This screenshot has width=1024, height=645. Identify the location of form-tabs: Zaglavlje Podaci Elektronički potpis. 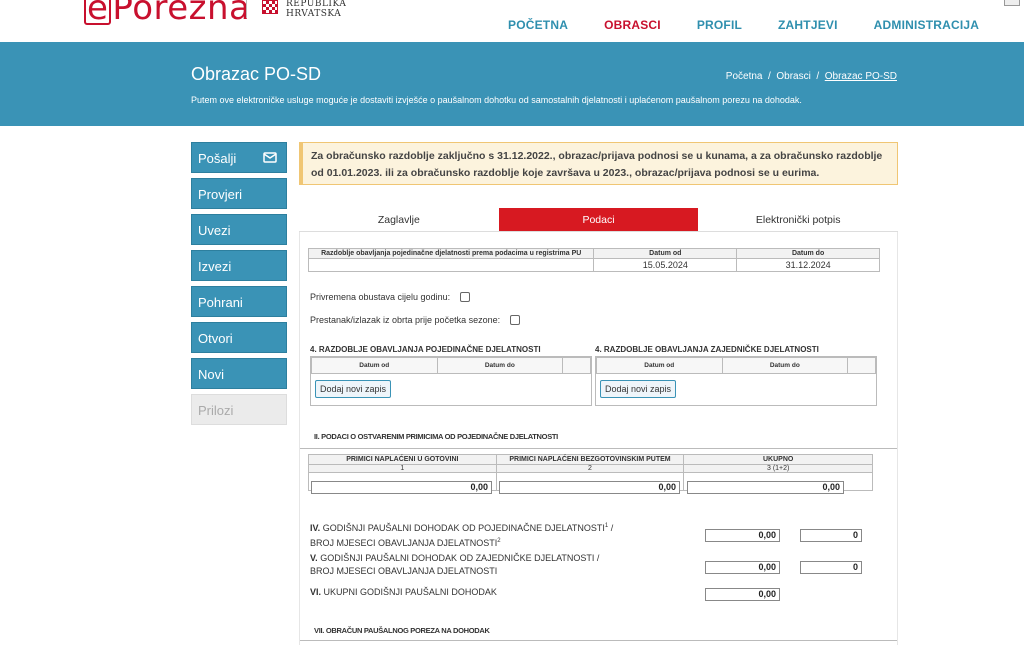
(598, 220).